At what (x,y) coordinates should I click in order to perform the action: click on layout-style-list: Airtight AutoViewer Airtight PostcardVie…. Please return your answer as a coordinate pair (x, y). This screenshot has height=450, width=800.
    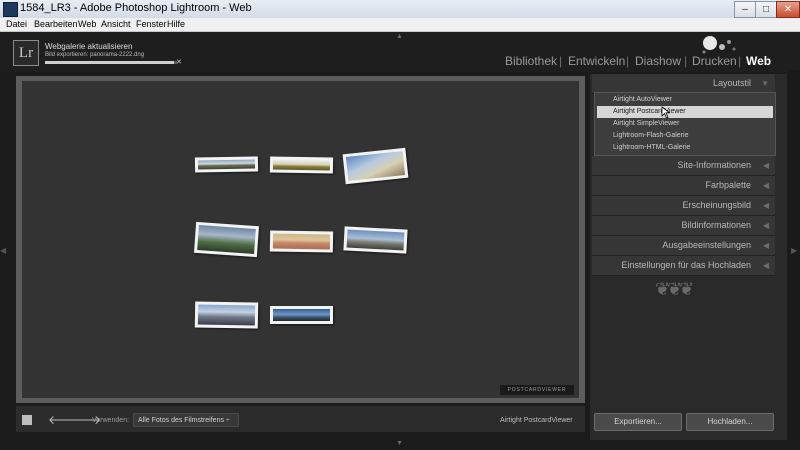
    Looking at the image, I should click on (685, 124).